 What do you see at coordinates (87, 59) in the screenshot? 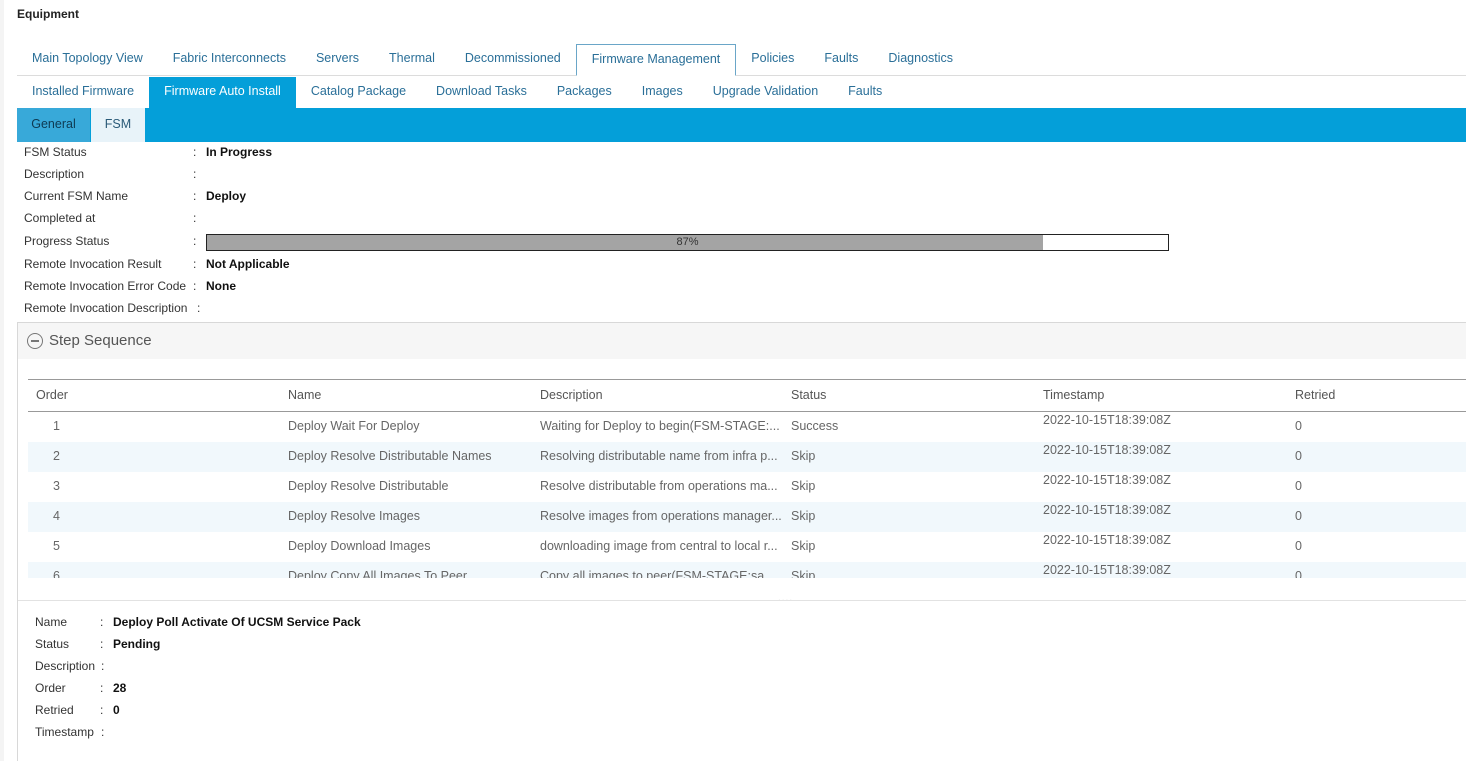
I see `tab-main-topology-view: Main Topology View` at bounding box center [87, 59].